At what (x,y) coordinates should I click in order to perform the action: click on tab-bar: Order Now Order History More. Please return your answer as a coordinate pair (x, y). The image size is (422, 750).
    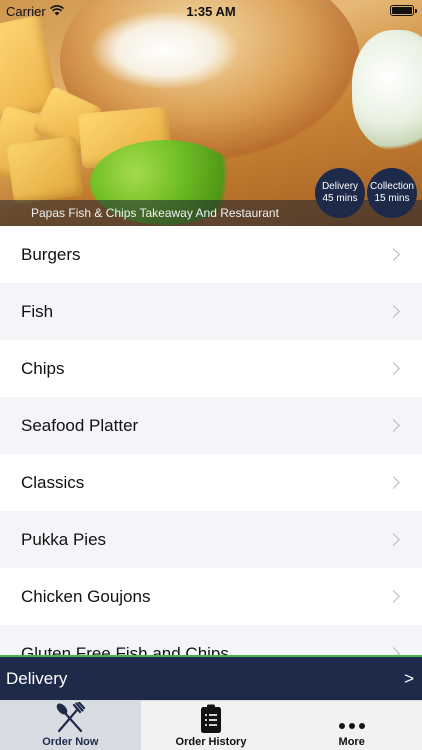
    Looking at the image, I should click on (211, 725).